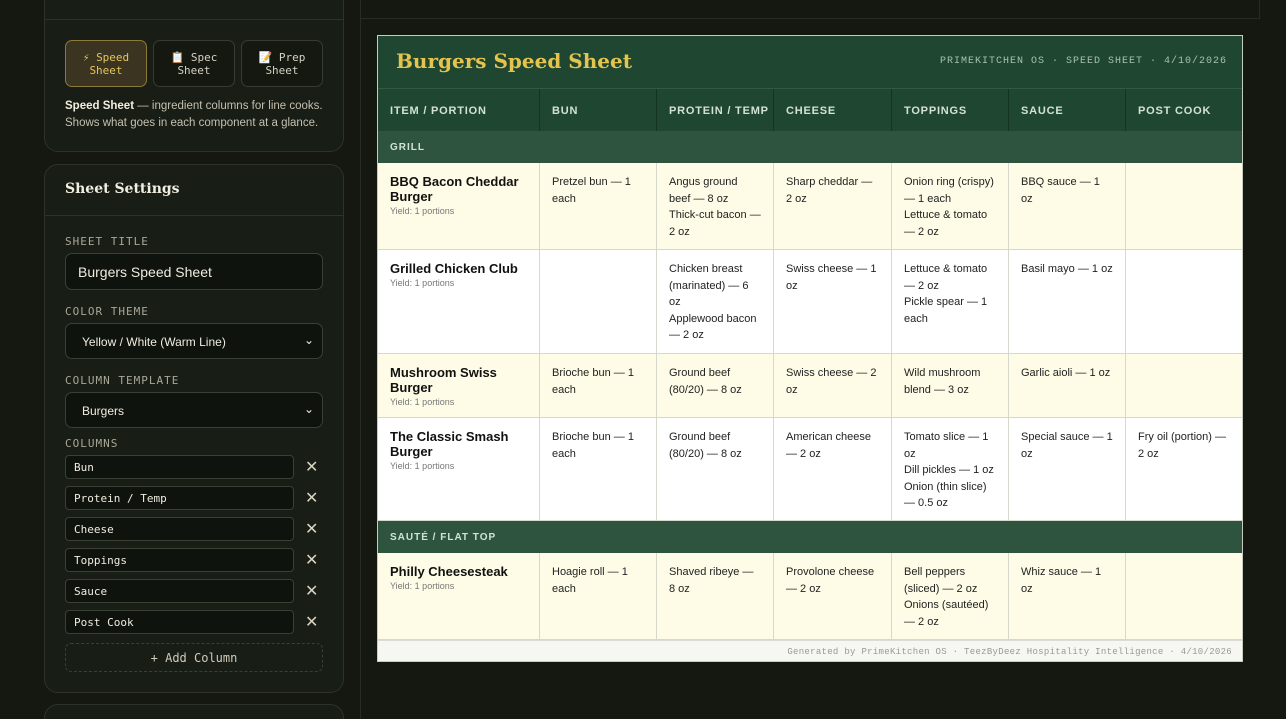  Describe the element at coordinates (945, 495) in the screenshot. I see `ingredient-line: Onion (thin slice) — 0.5 oz` at that location.